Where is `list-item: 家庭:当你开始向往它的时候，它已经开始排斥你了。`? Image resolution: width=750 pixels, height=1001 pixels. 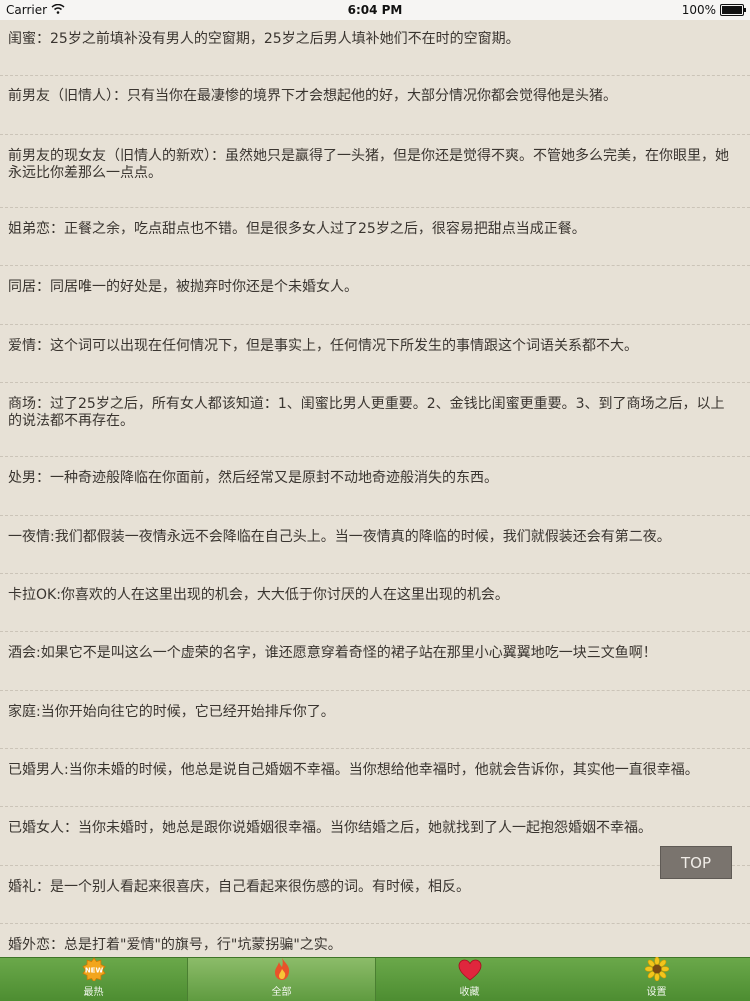 list-item: 家庭:当你开始向往它的时候，它已经开始排斥你了。 is located at coordinates (375, 720).